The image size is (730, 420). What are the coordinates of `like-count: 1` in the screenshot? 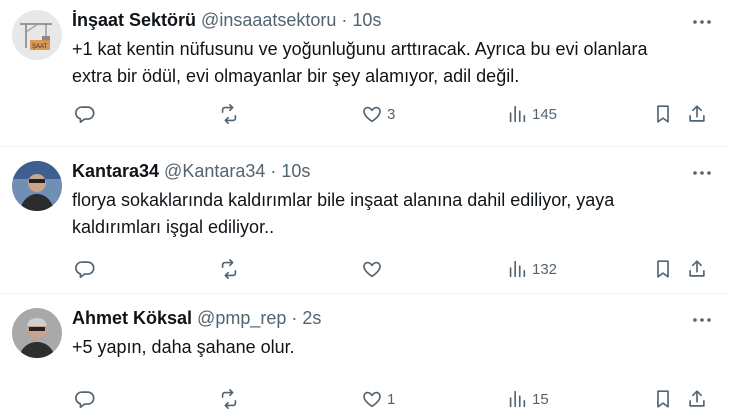 It's located at (391, 399).